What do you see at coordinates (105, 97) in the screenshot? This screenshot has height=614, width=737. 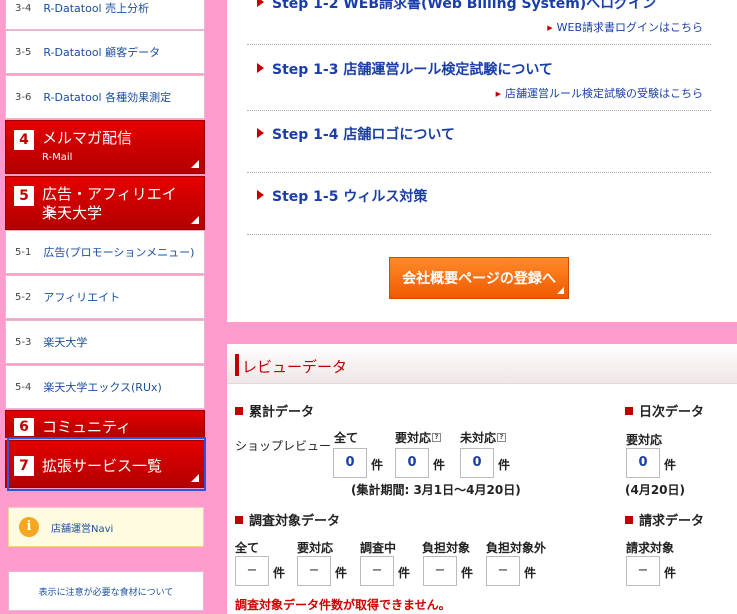 I see `sidebar-item-3-6: 3-6 R-Datatool 各種効果測定` at bounding box center [105, 97].